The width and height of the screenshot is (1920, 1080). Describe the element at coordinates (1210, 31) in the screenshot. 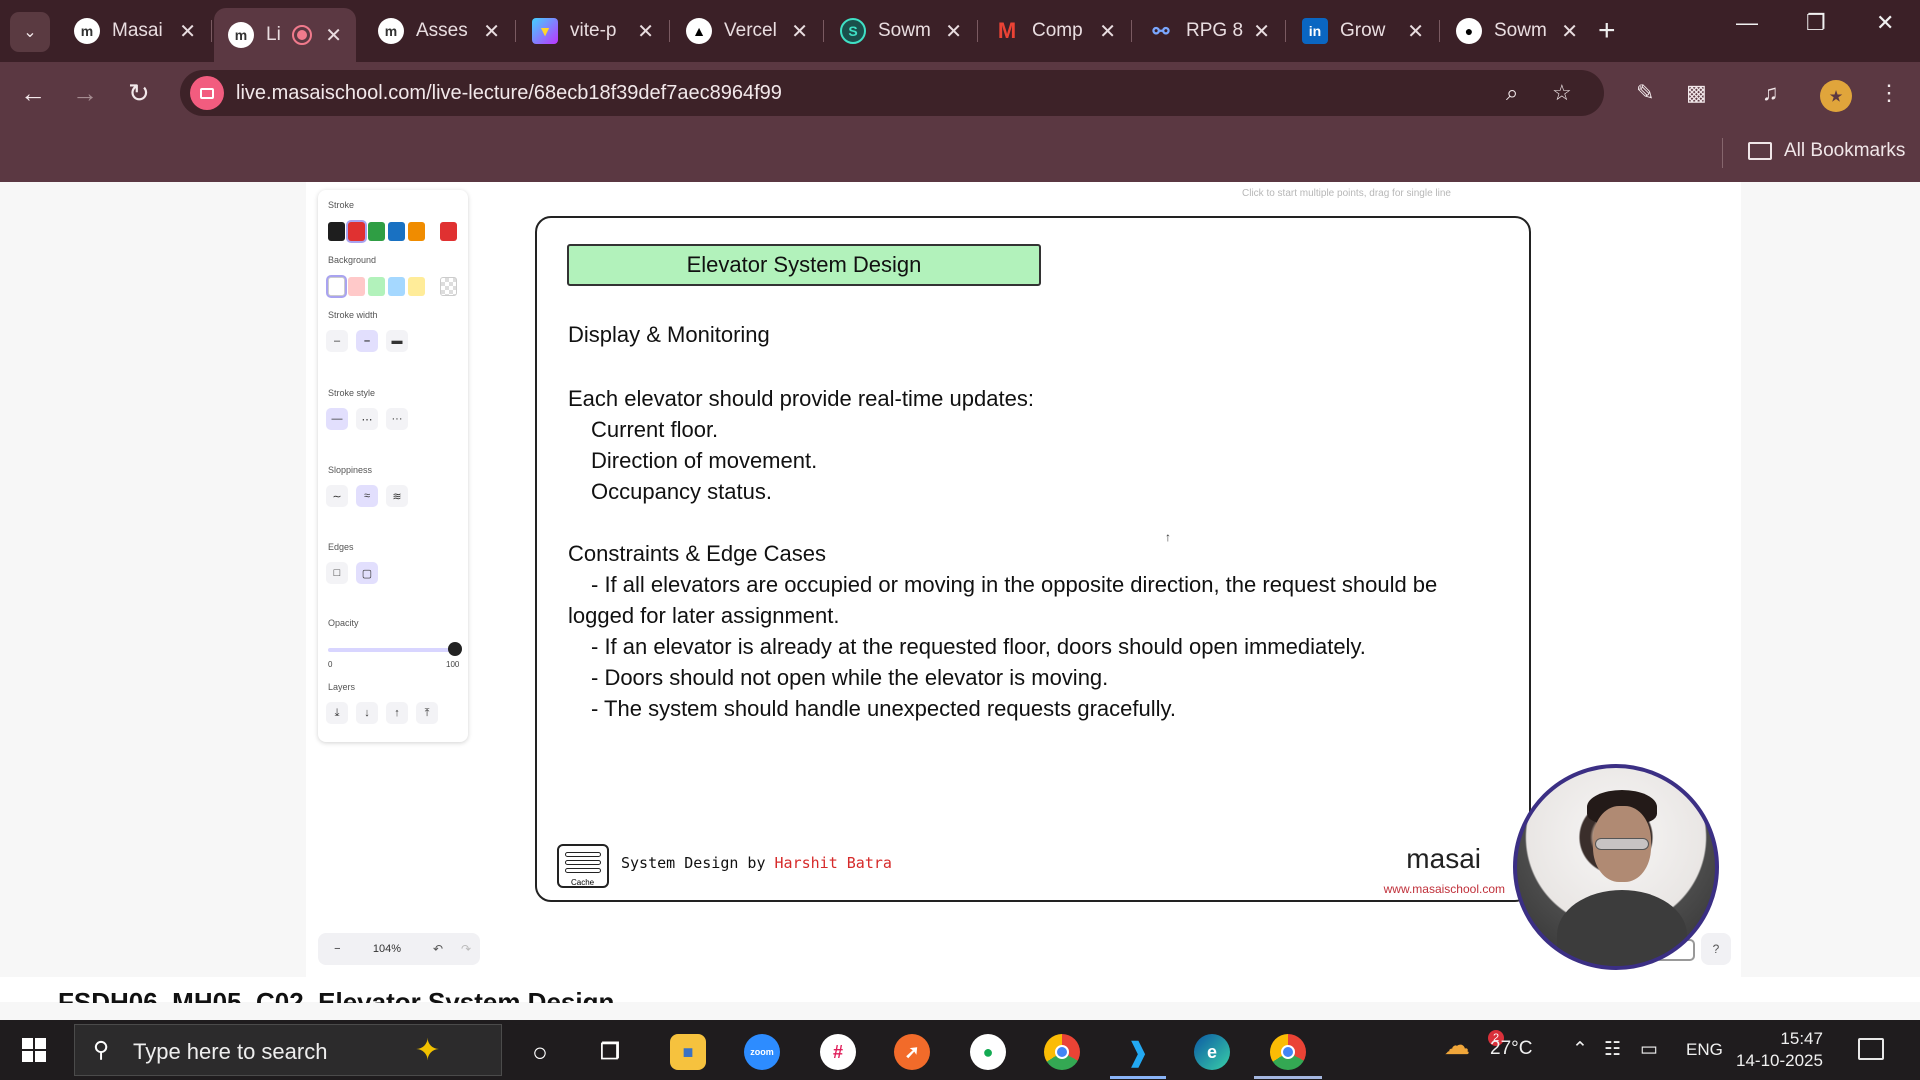

I see `tab-rpg: ⚯ RPG 8 ✕` at that location.